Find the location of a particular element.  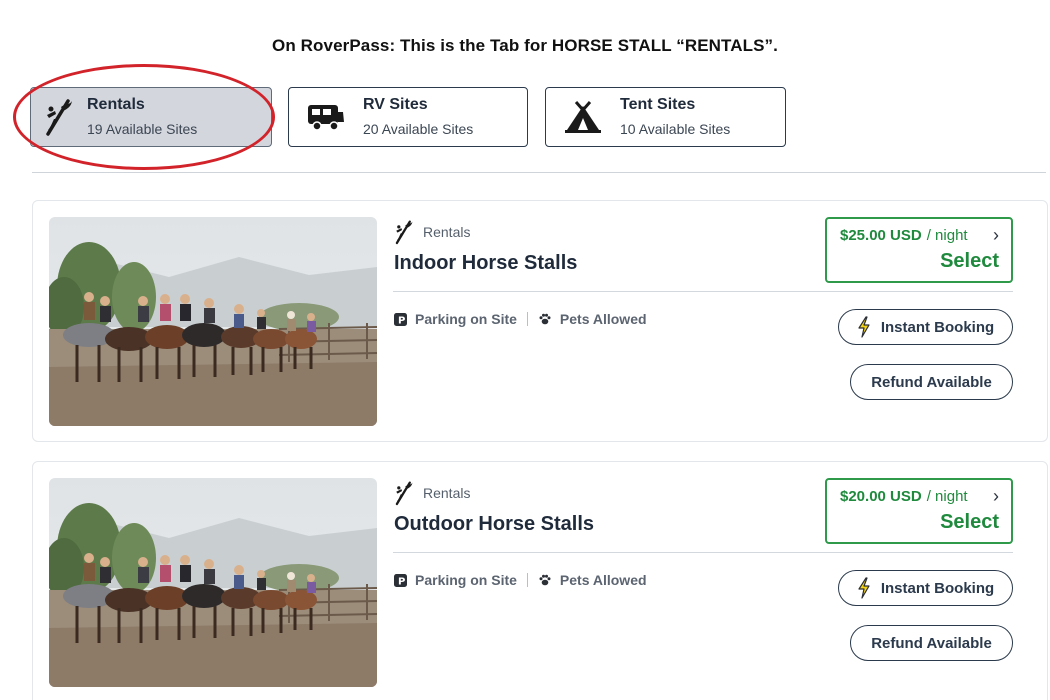

tab-rv-sites: RV Sites 20 Available Sites is located at coordinates (408, 117).